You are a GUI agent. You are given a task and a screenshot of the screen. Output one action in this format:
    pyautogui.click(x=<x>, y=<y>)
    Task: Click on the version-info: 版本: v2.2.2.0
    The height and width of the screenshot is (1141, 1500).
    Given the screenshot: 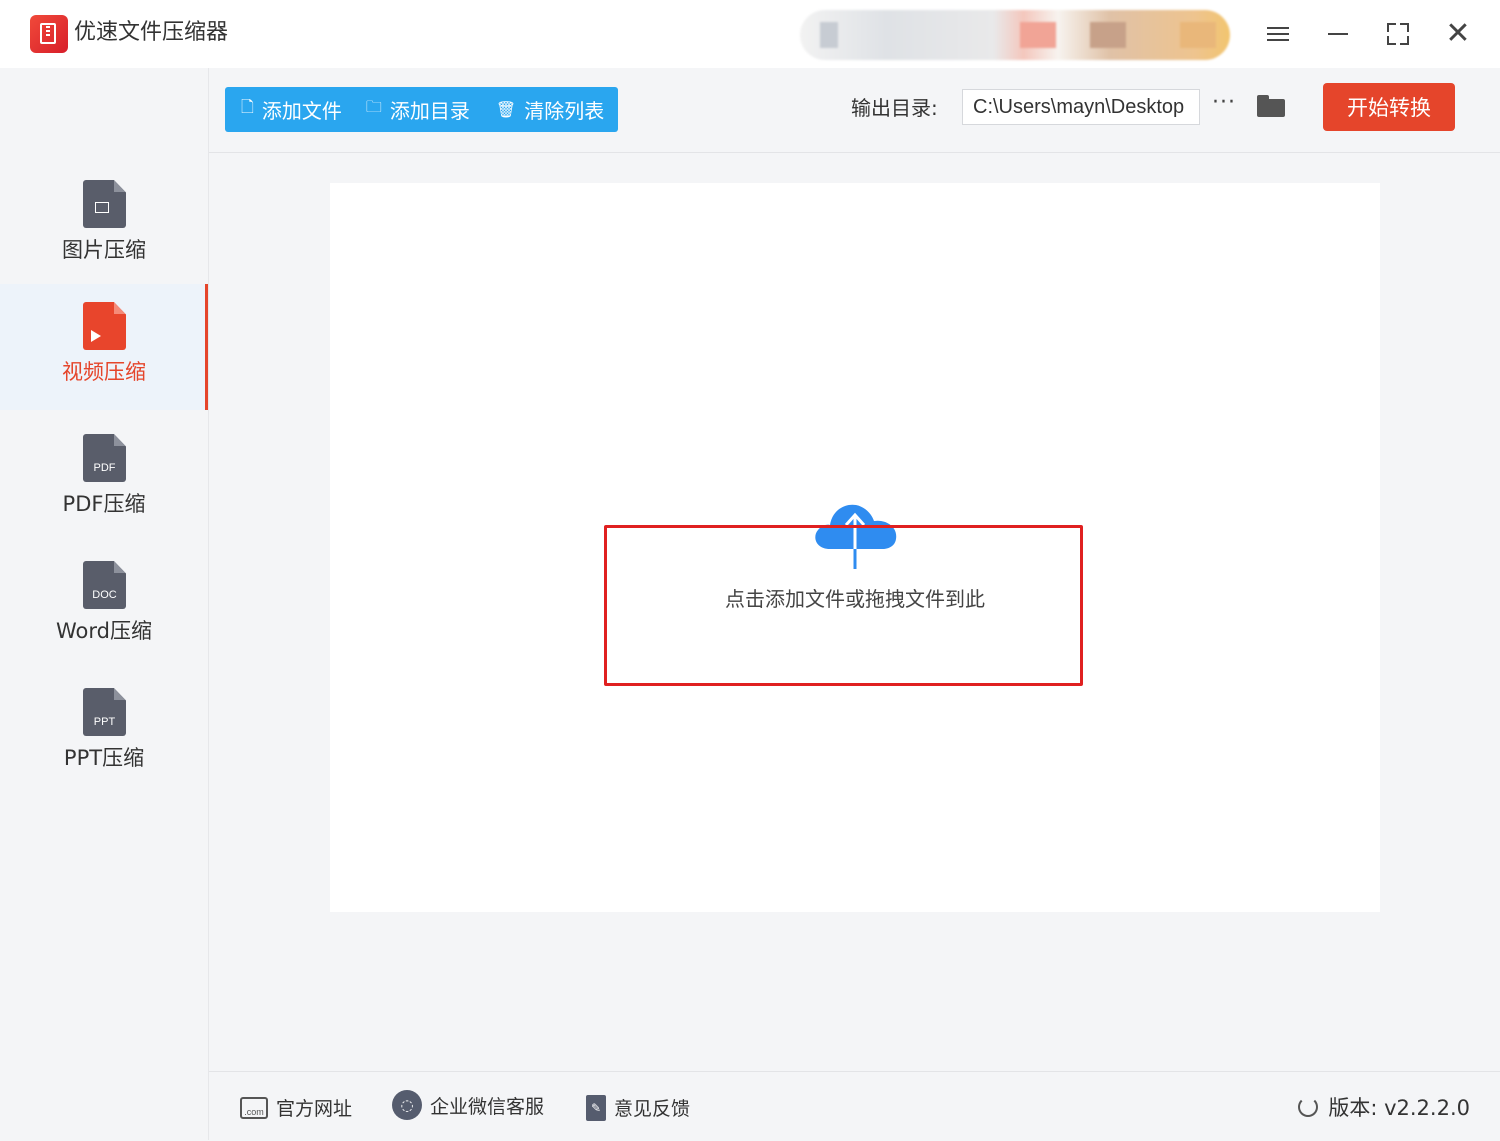 What is the action you would take?
    pyautogui.click(x=1384, y=1107)
    